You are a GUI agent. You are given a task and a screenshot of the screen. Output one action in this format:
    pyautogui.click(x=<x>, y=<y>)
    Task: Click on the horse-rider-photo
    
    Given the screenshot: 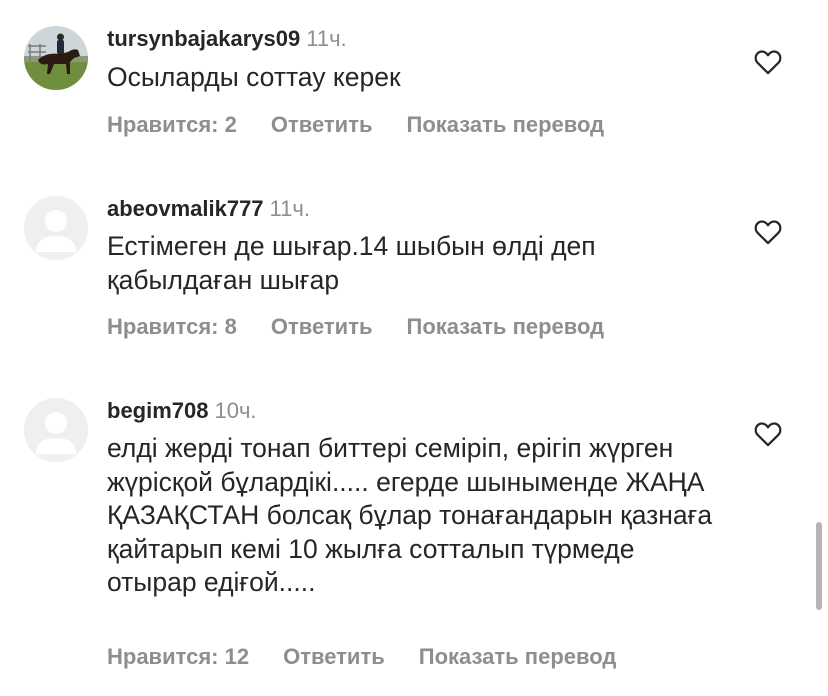 What is the action you would take?
    pyautogui.click(x=56, y=58)
    